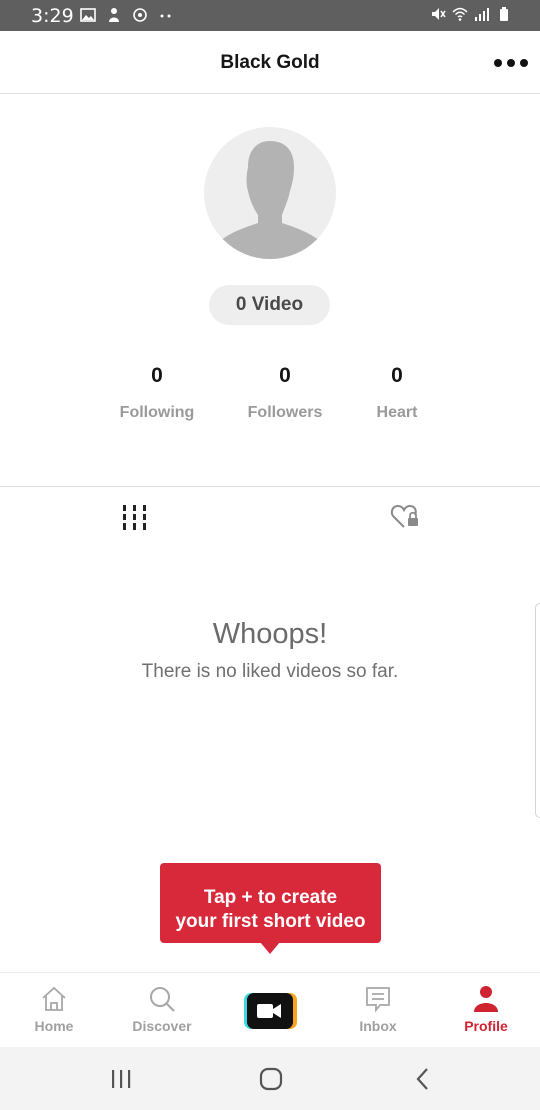  Describe the element at coordinates (270, 948) in the screenshot. I see `tooltip-arrow` at that location.